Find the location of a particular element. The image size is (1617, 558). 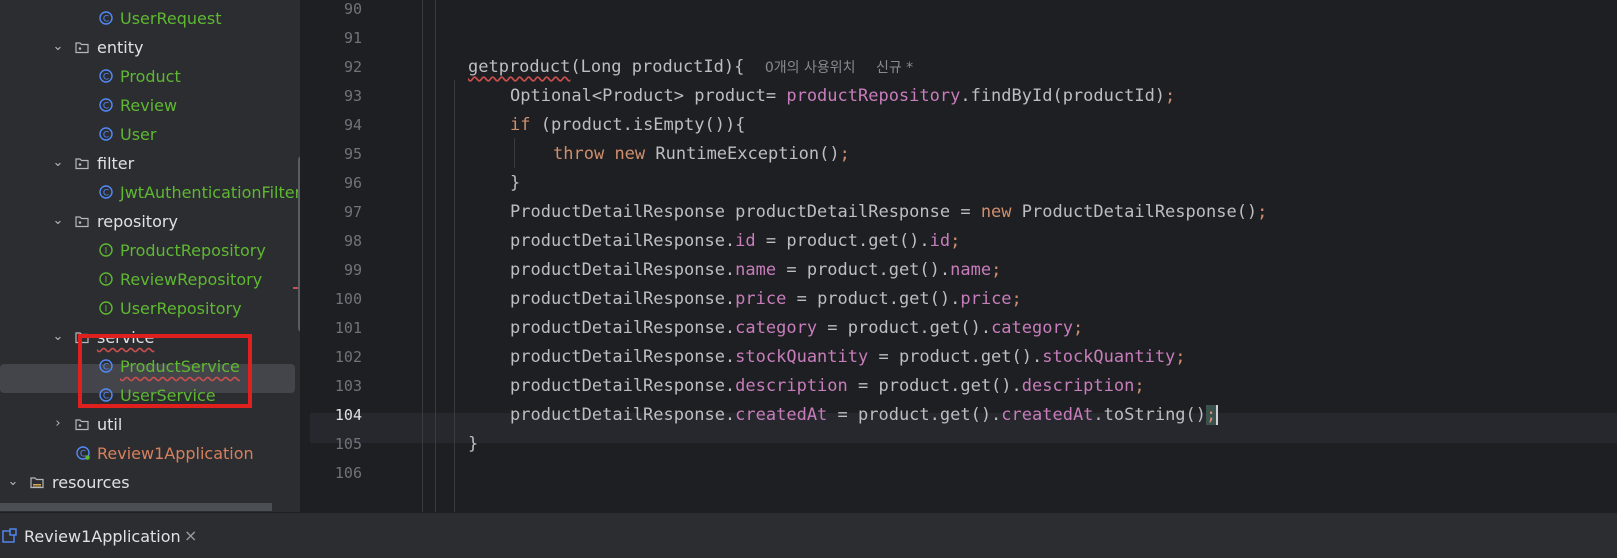

tab-label: Review1Application is located at coordinates (102, 536).